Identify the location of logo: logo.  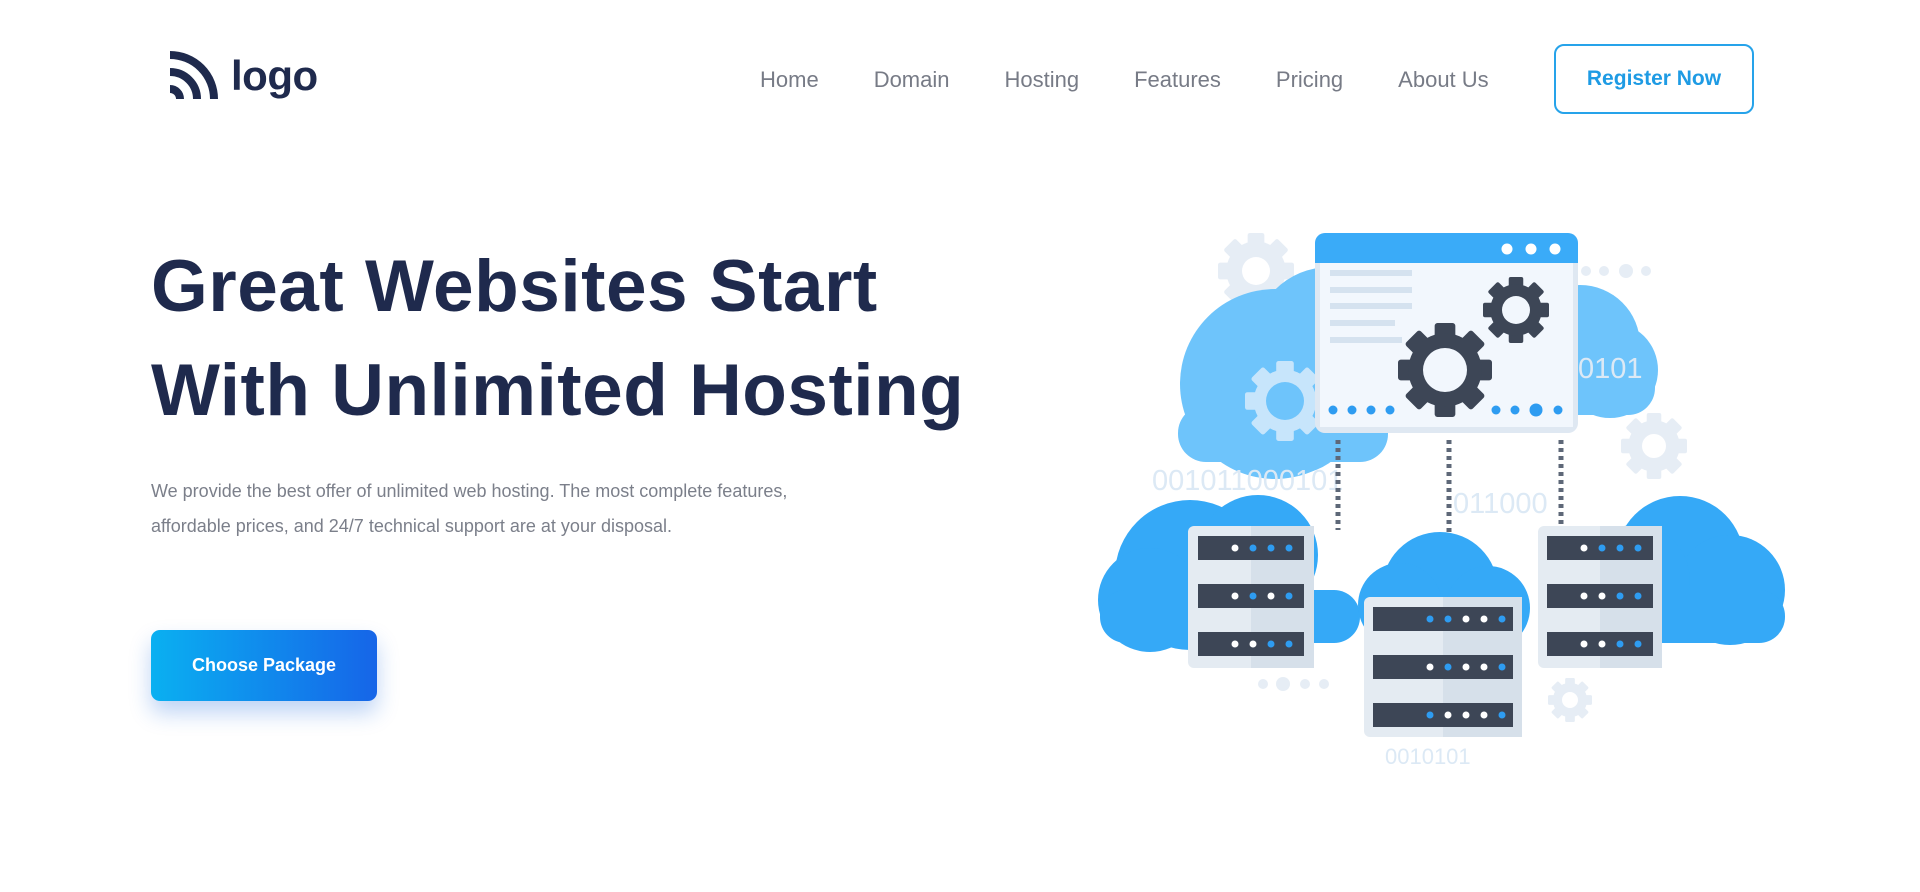
(242, 76).